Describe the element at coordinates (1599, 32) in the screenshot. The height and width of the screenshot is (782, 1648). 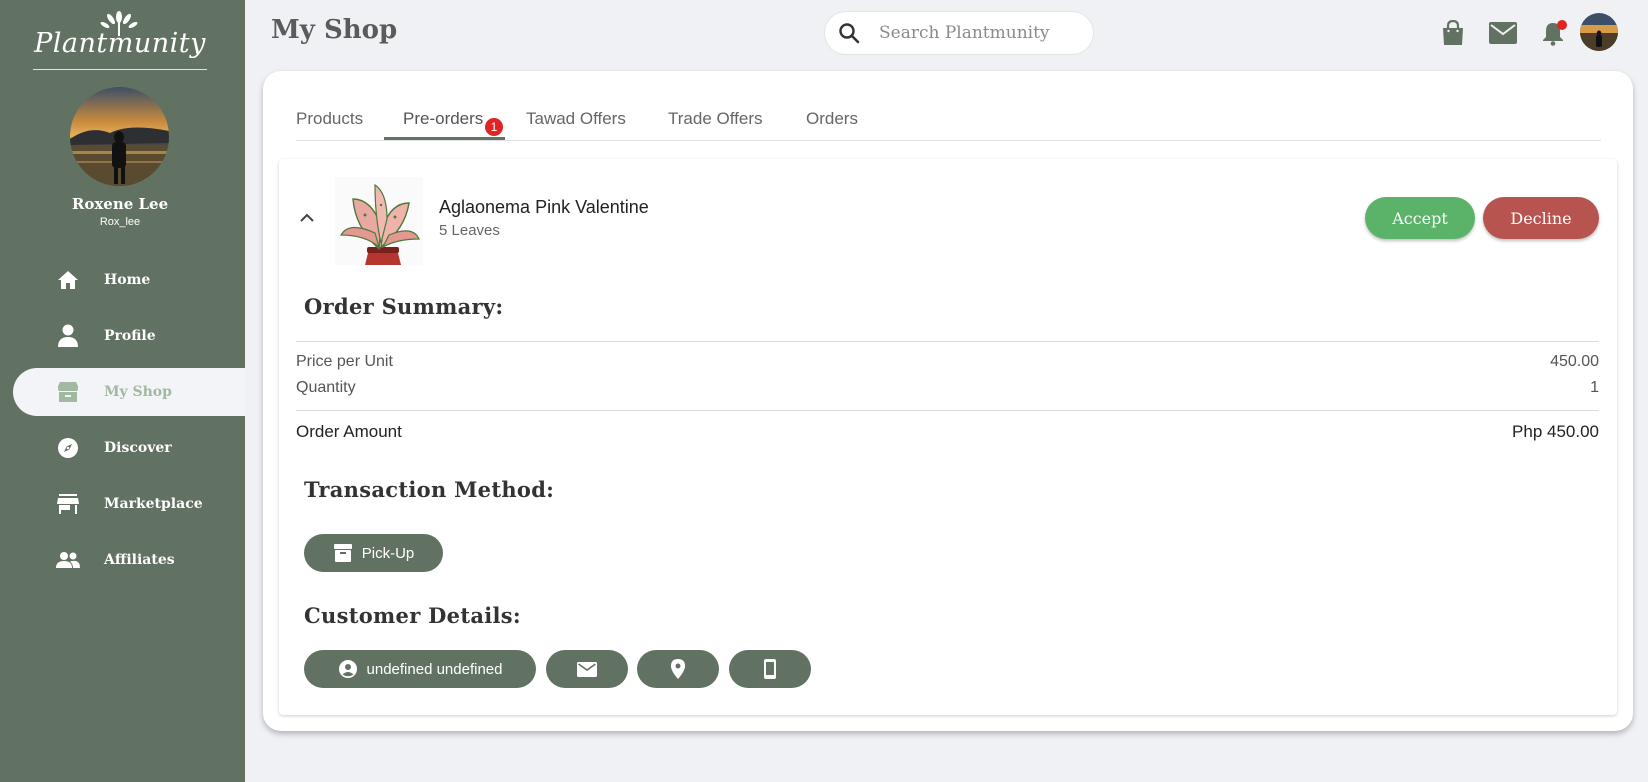
I see `header-avatar` at that location.